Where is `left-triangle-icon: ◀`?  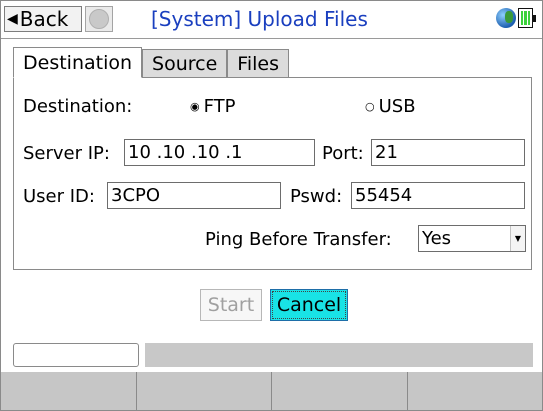 left-triangle-icon: ◀ is located at coordinates (12, 19).